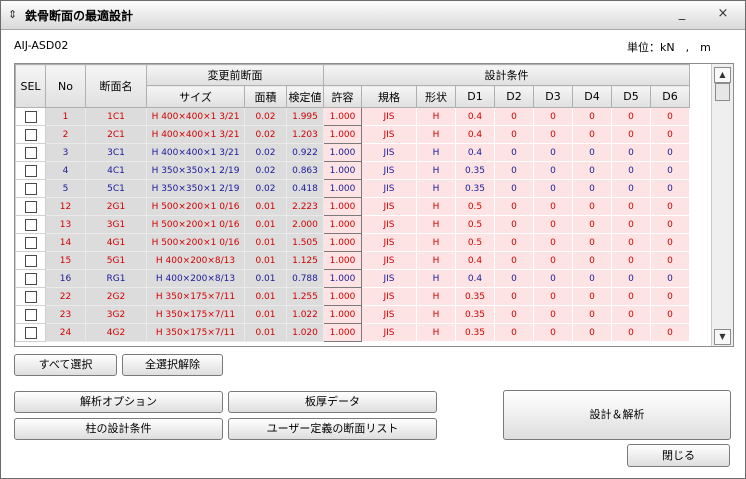 Image resolution: width=746 pixels, height=479 pixels. What do you see at coordinates (553, 96) in the screenshot?
I see `col-d3: D3` at bounding box center [553, 96].